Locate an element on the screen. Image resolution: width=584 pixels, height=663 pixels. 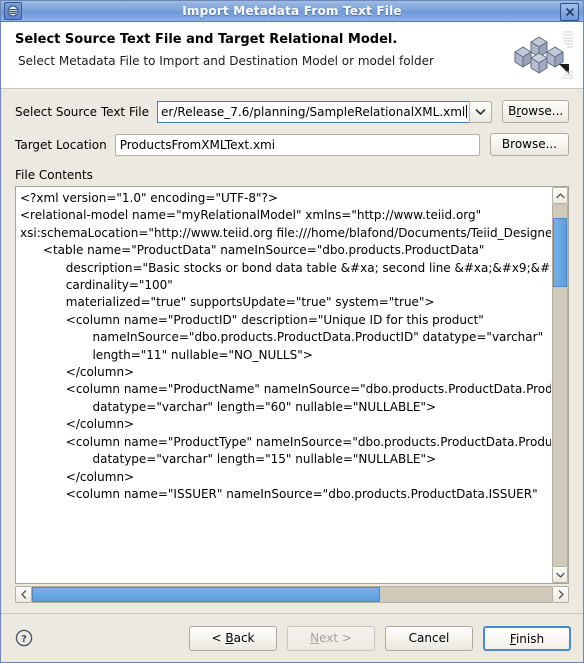
footer-bar: ? < Back Next > Cancel Finish is located at coordinates (292, 638).